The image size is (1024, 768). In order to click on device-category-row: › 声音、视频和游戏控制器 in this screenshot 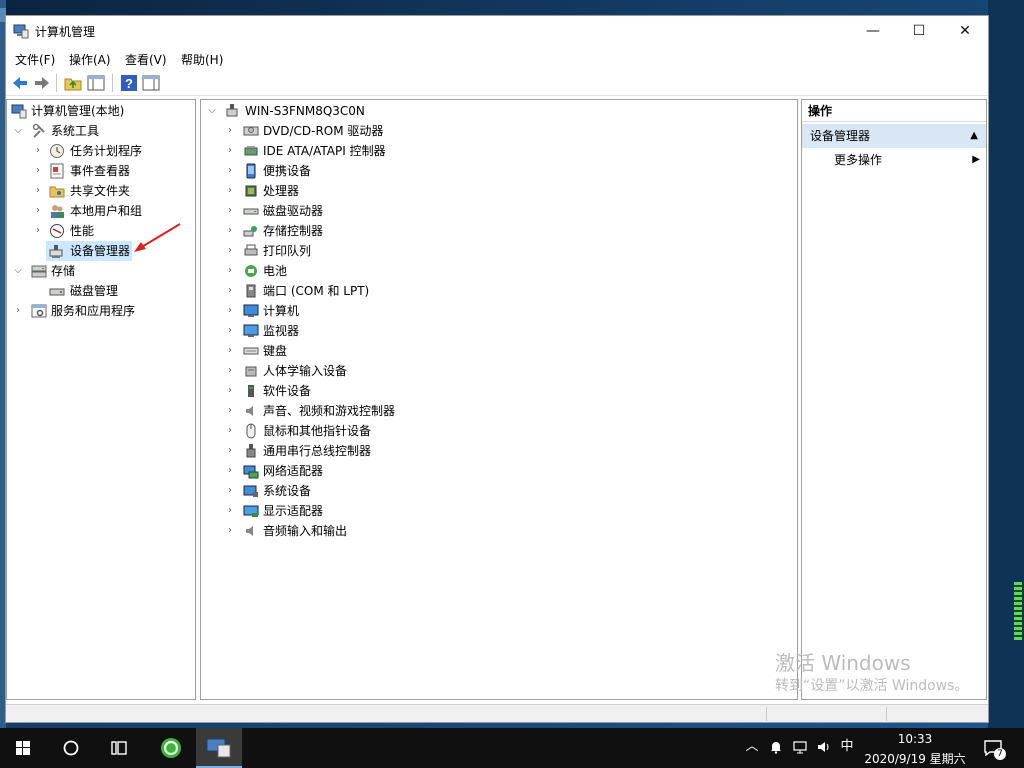, I will do `click(496, 411)`.